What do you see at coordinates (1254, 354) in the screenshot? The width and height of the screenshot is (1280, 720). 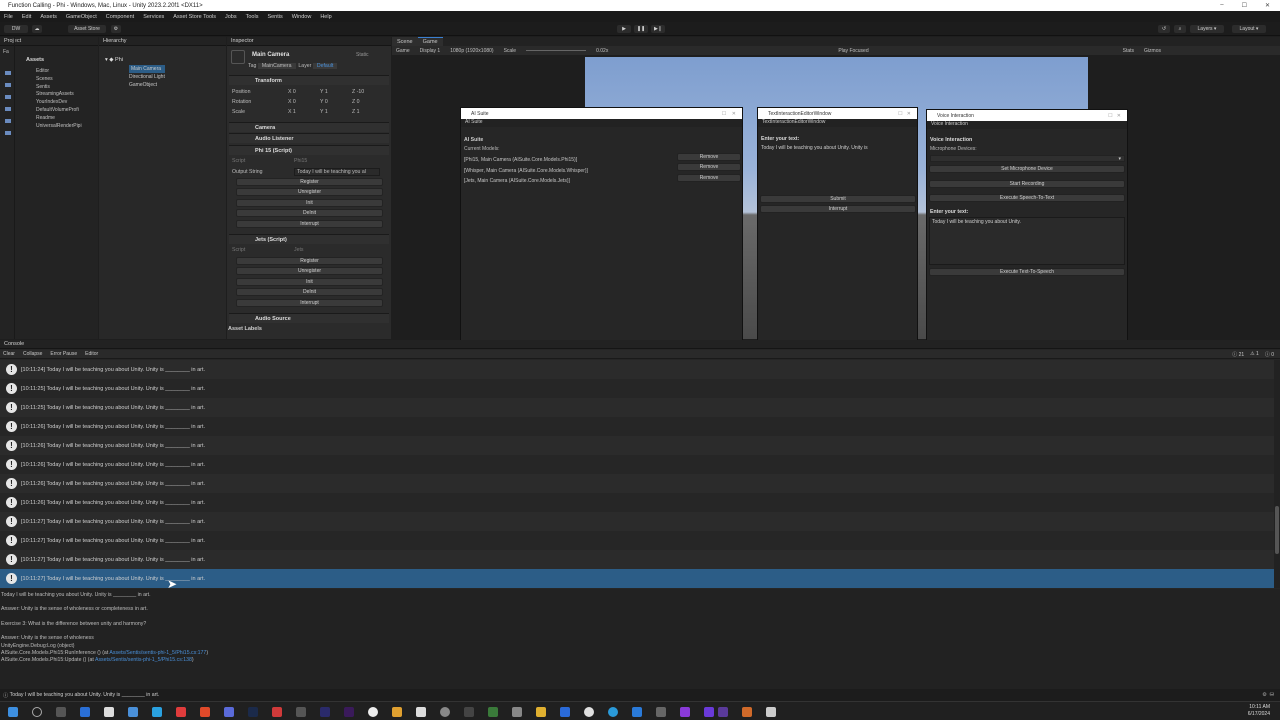 I see `warning-count-badge: ⚠ 1` at bounding box center [1254, 354].